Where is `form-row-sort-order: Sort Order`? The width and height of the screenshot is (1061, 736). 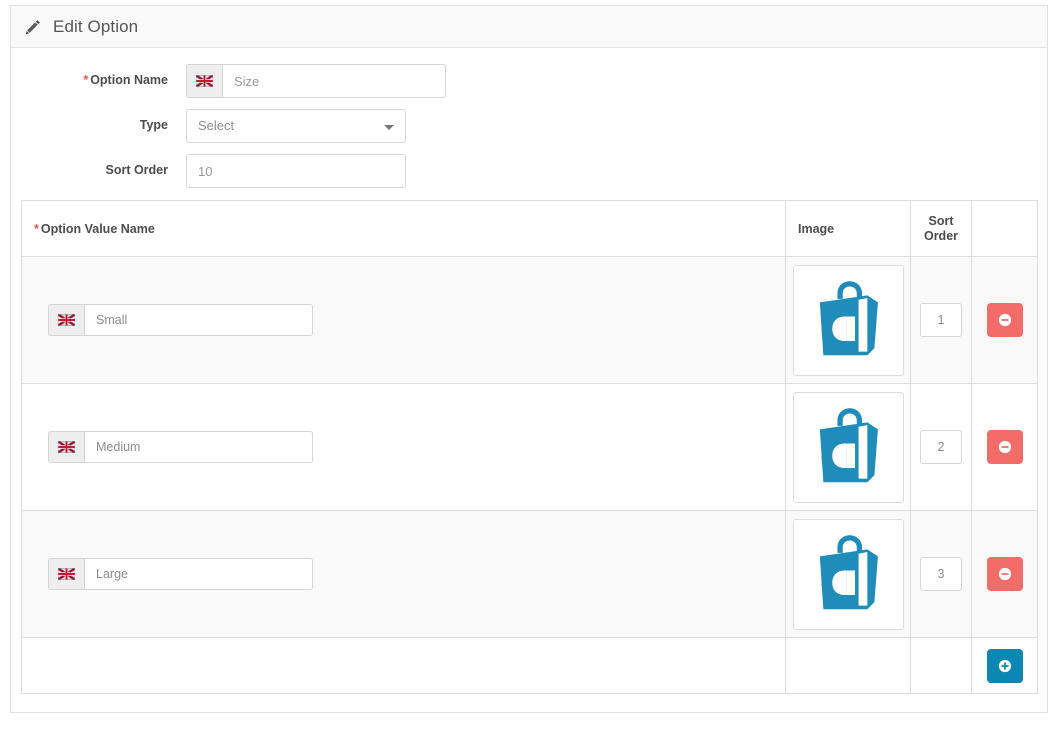
form-row-sort-order: Sort Order is located at coordinates (529, 171).